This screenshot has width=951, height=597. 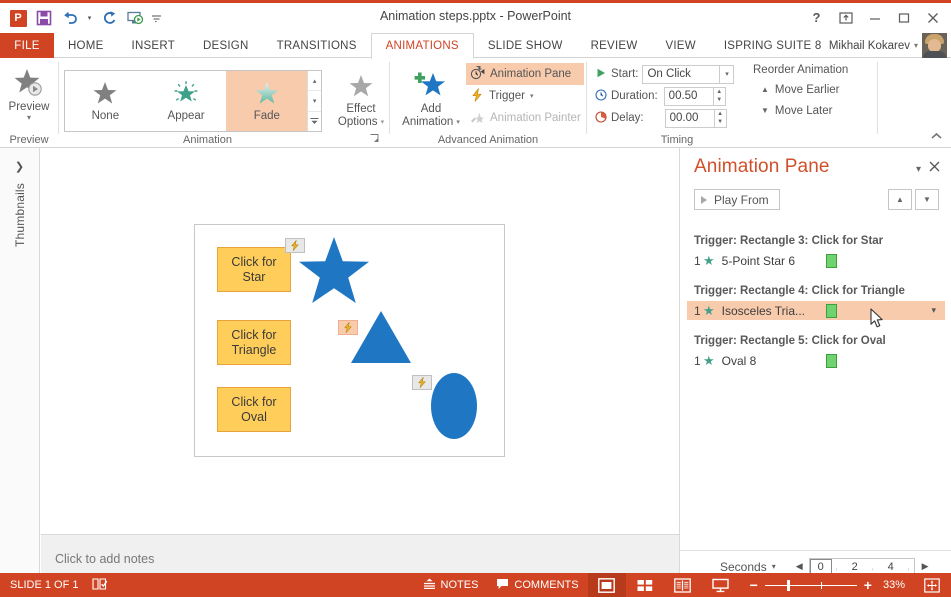 What do you see at coordinates (105, 101) in the screenshot?
I see `animation-none: None` at bounding box center [105, 101].